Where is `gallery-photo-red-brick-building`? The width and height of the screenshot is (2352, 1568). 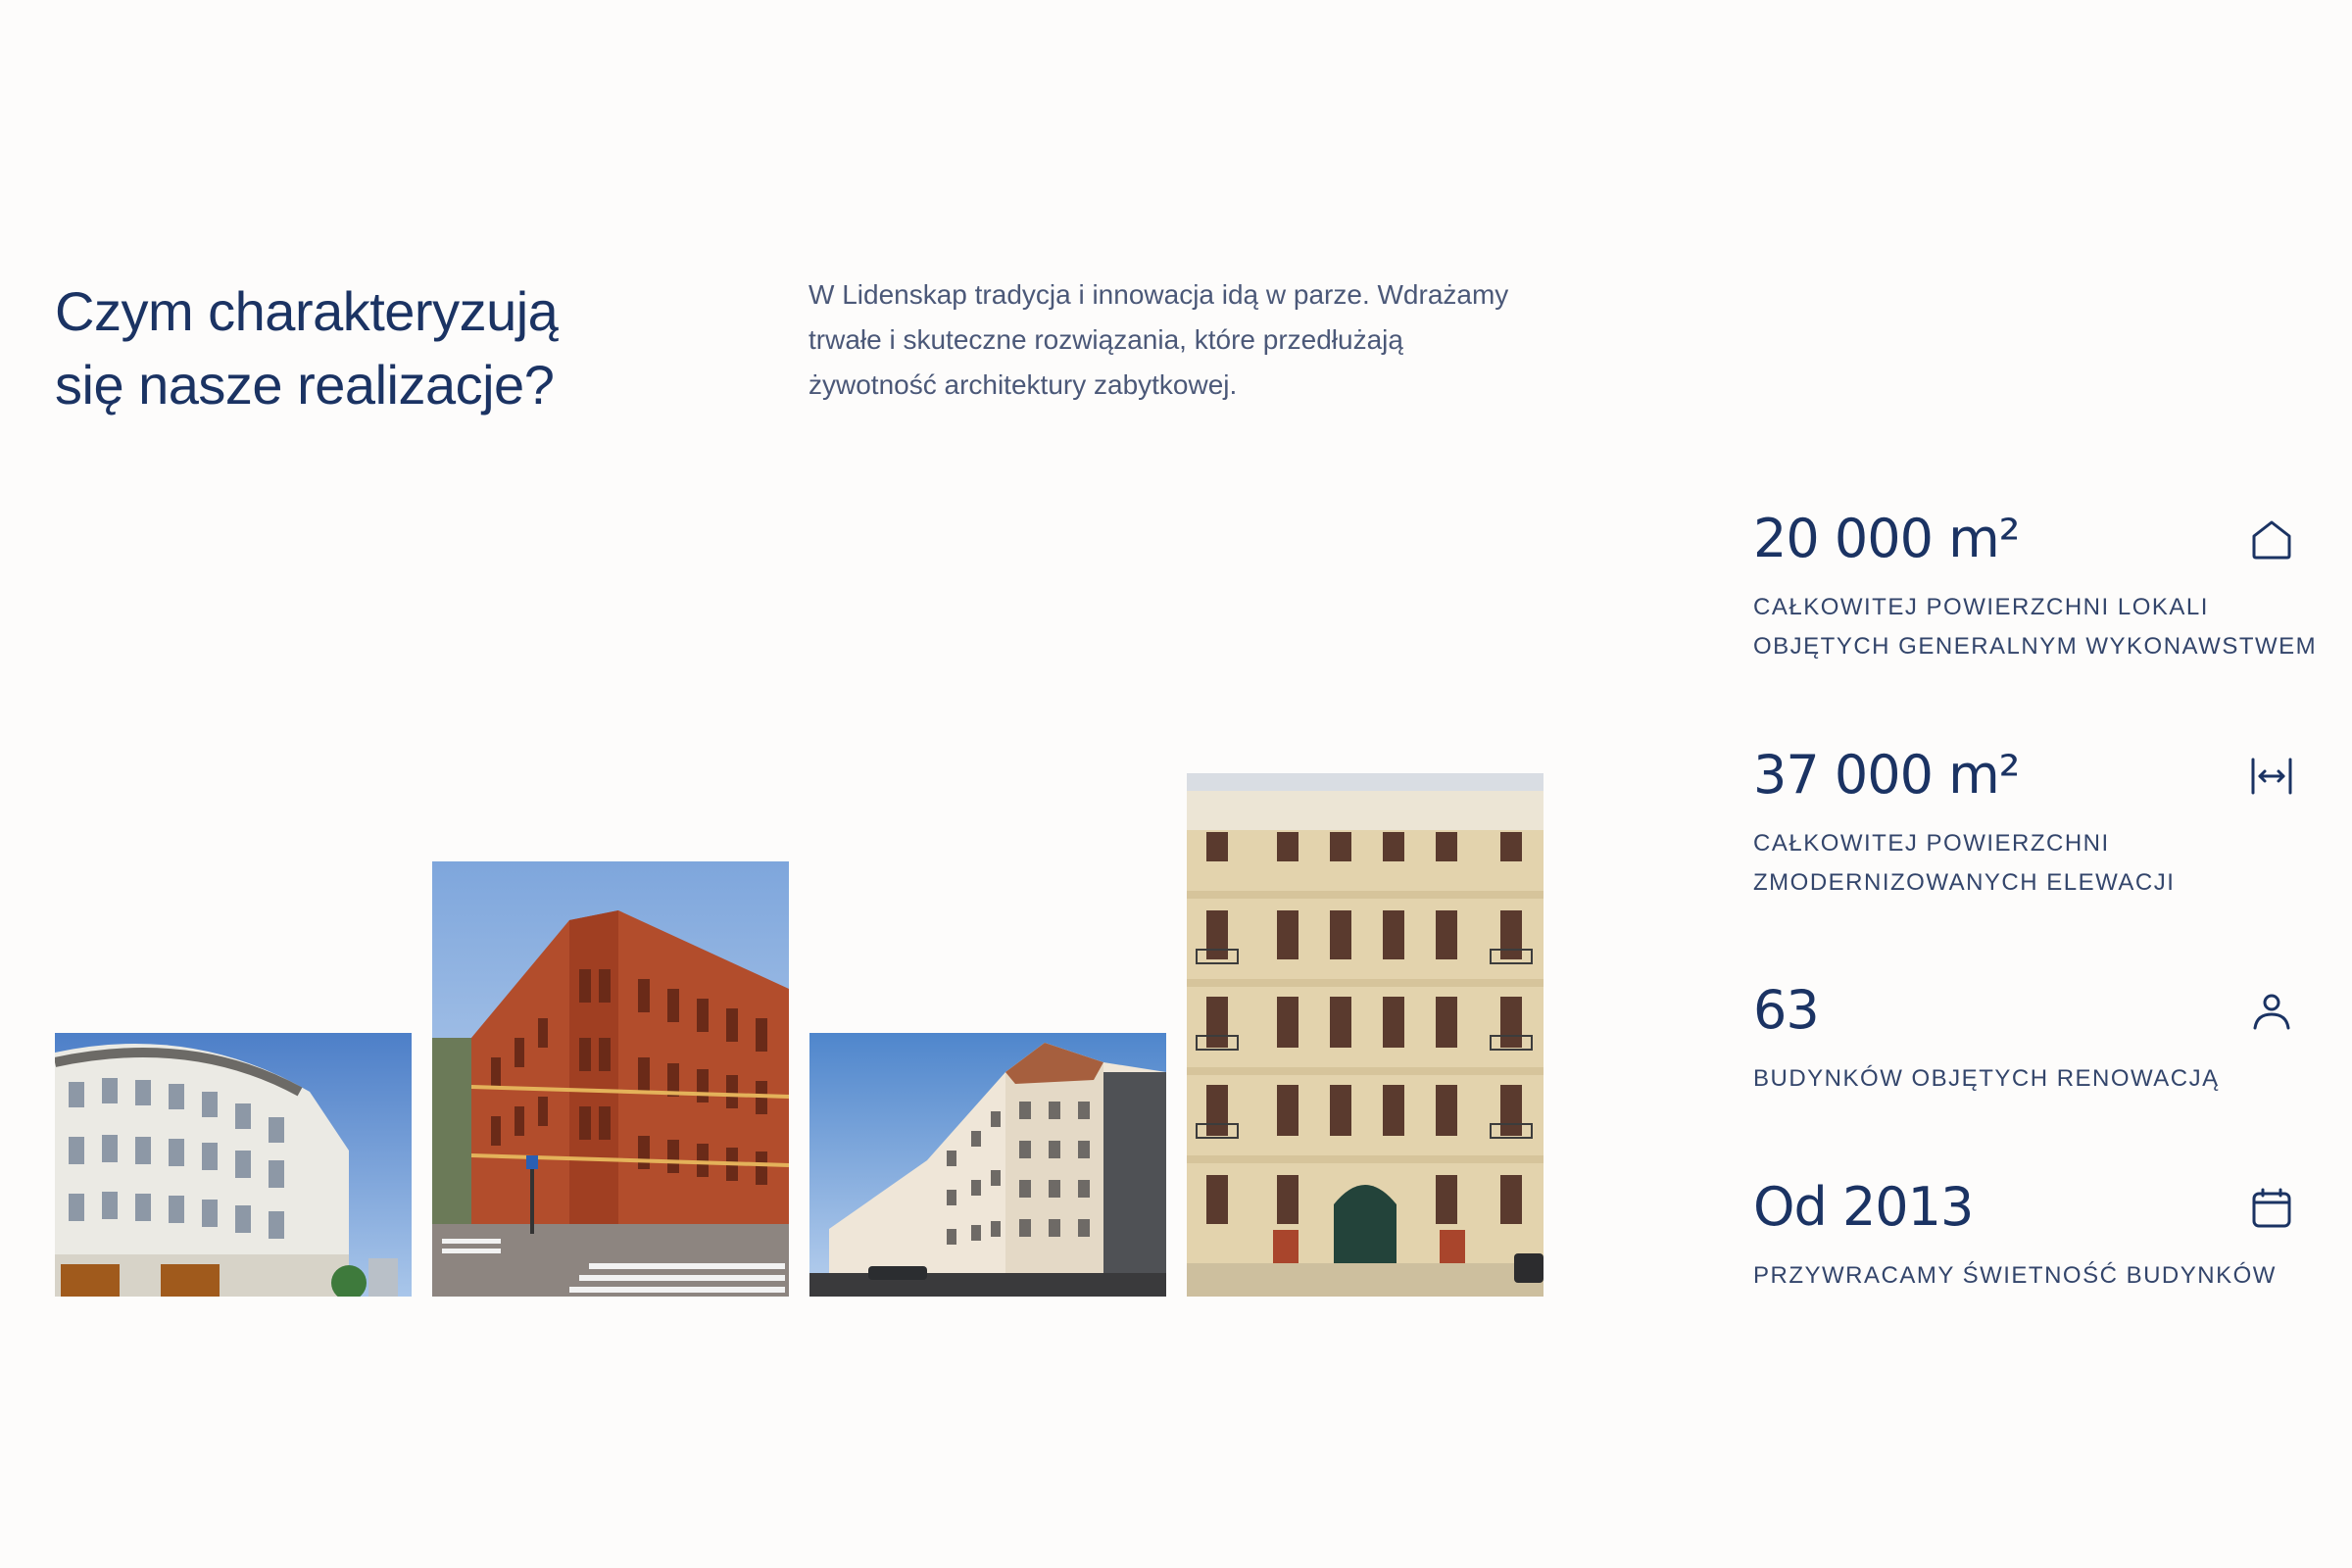
gallery-photo-red-brick-building is located at coordinates (610, 1079).